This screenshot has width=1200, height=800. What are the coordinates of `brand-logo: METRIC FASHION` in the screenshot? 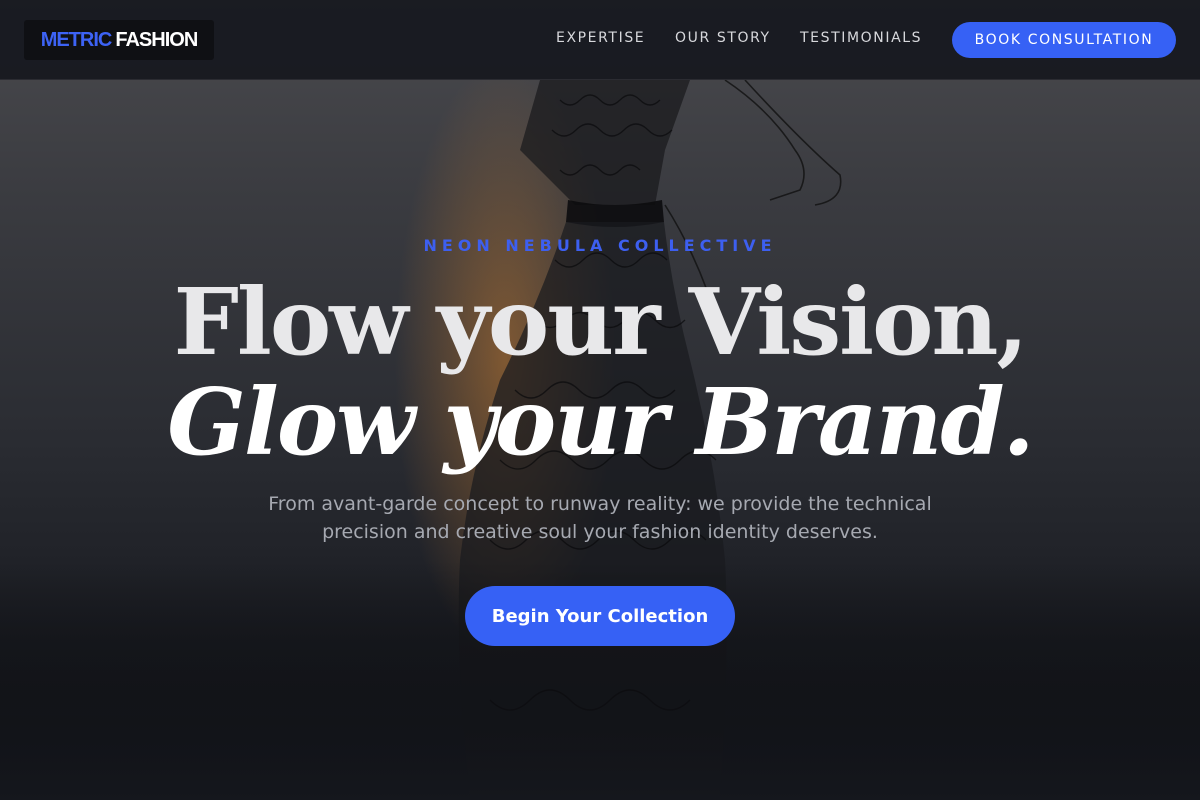 It's located at (119, 40).